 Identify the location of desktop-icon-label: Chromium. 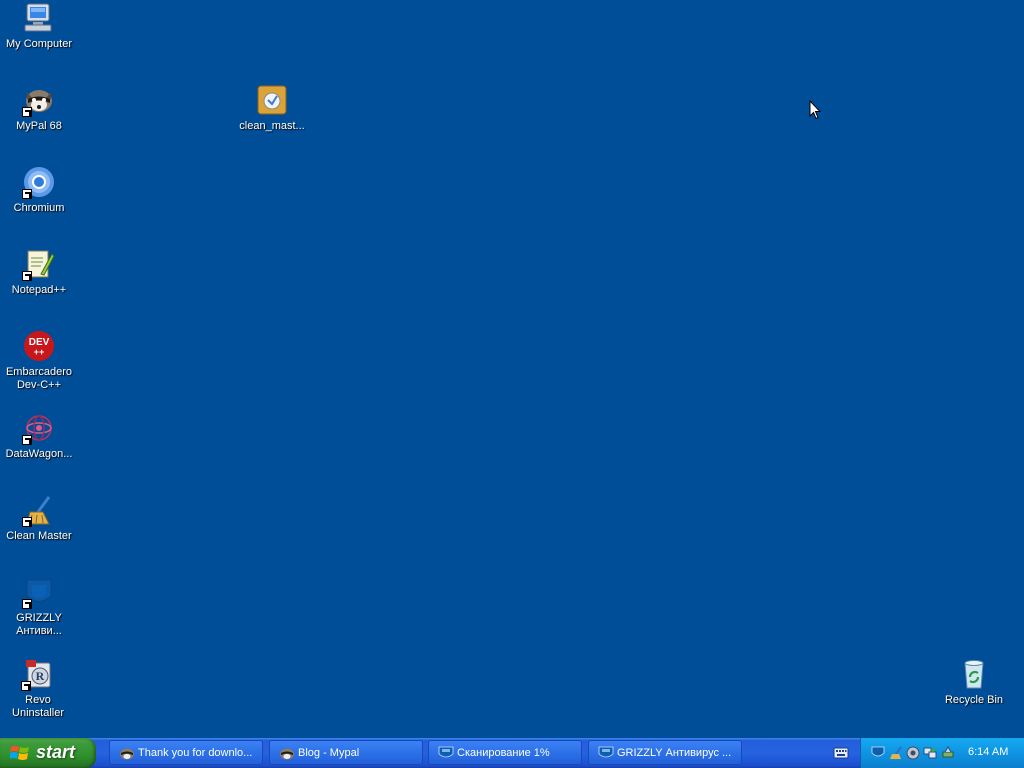
(39, 208).